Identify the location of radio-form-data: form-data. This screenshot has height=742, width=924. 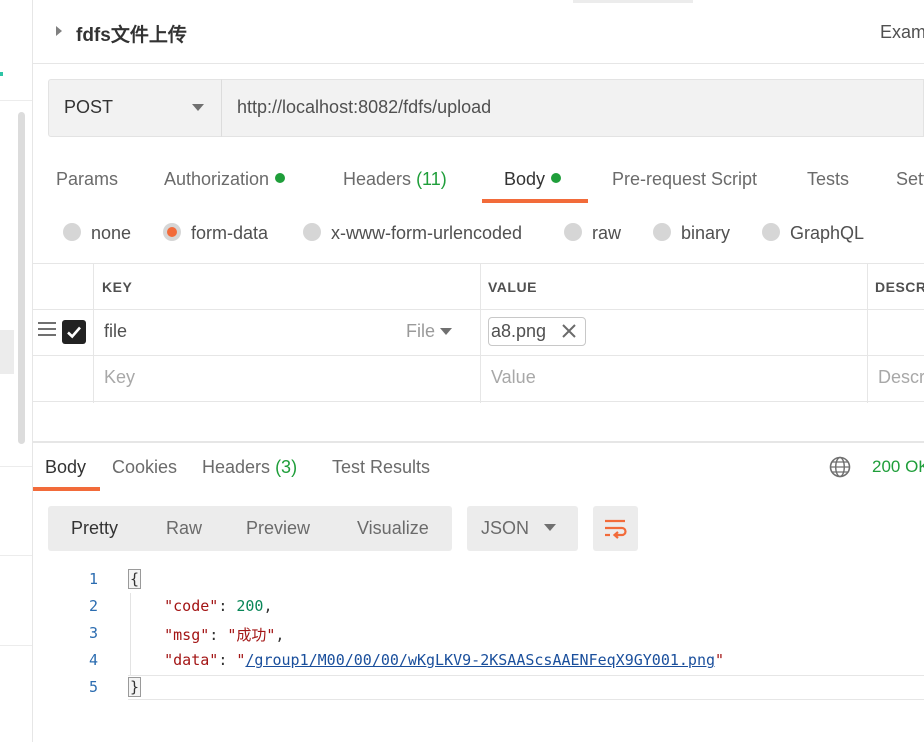
(215, 233).